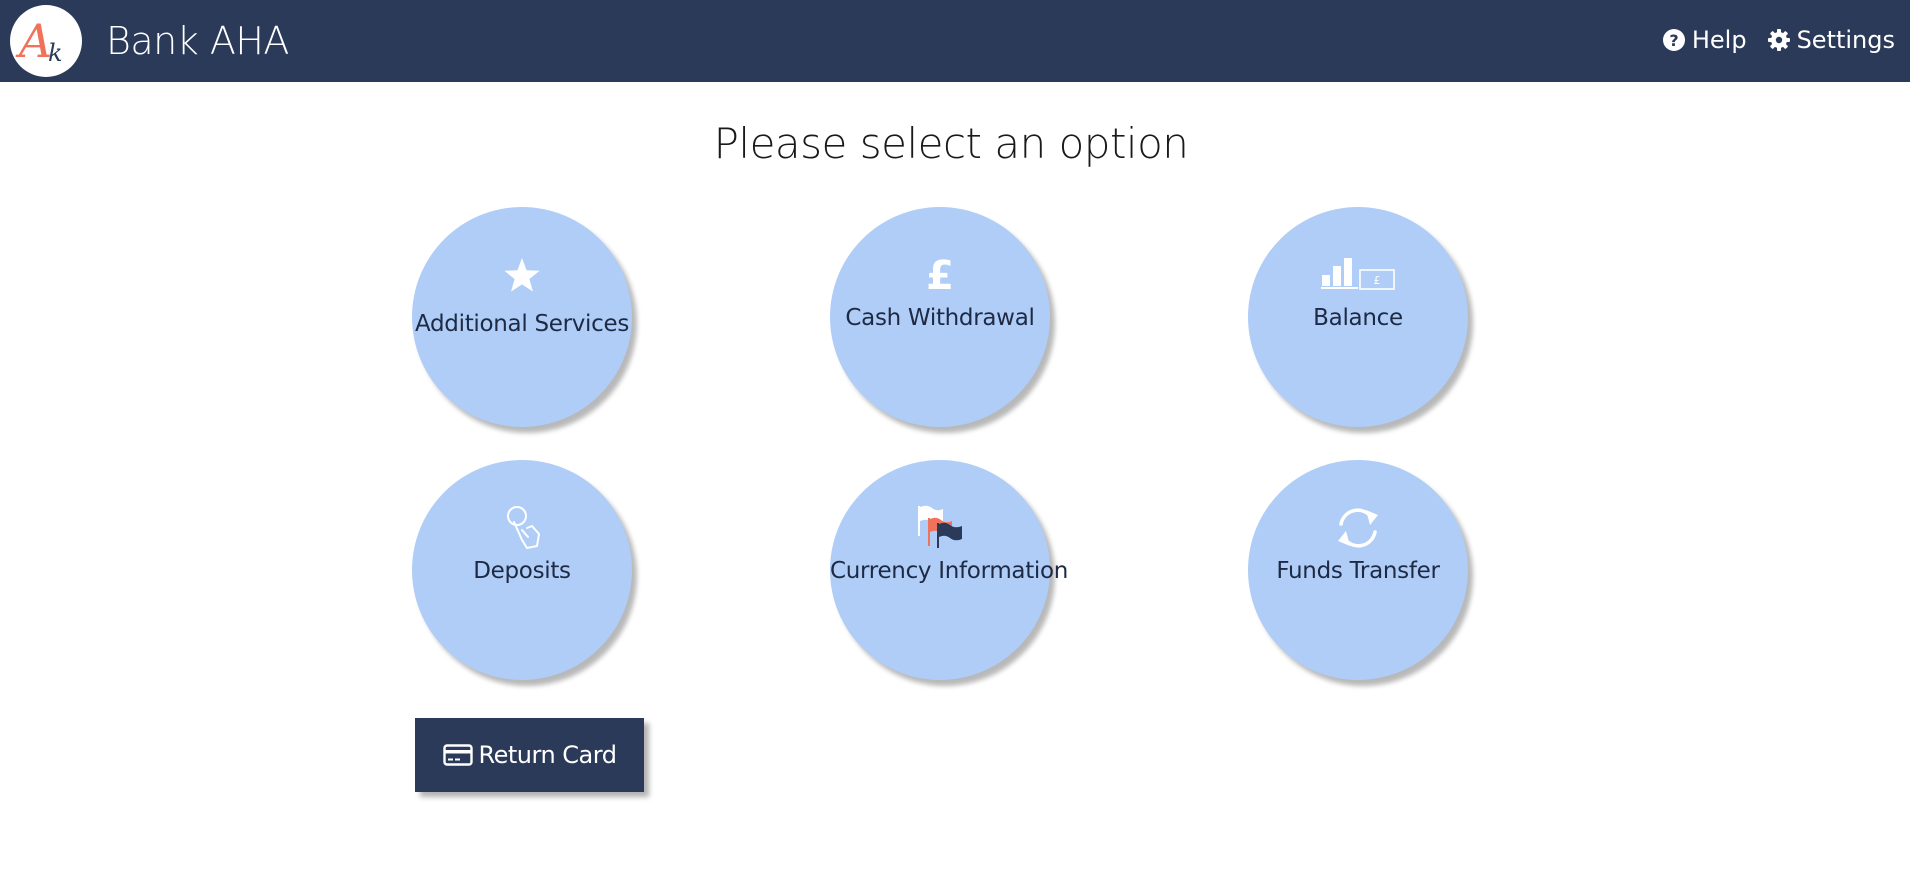  Describe the element at coordinates (547, 755) in the screenshot. I see `return-card-label: Return Card` at that location.